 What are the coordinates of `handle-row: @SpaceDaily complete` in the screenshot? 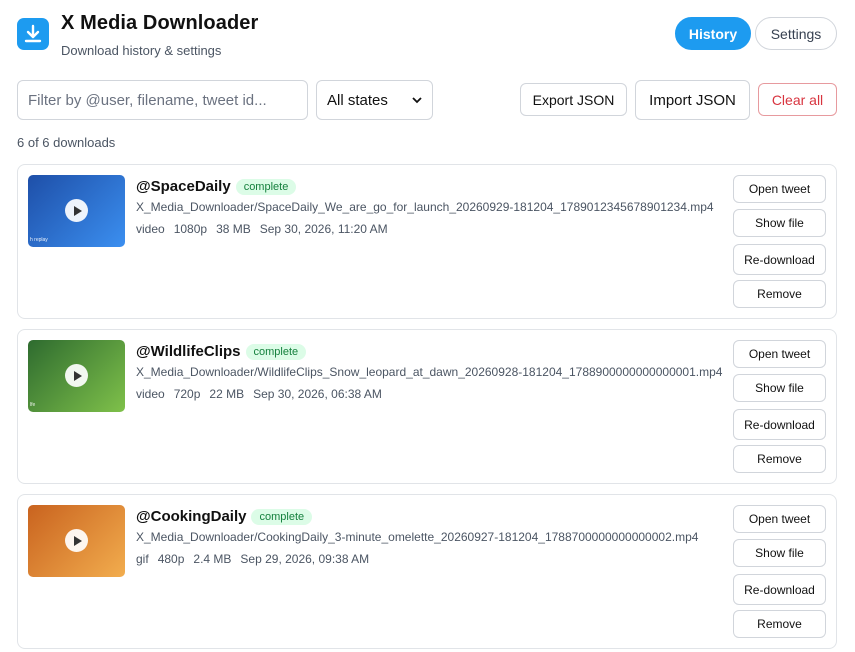 It's located at (216, 186).